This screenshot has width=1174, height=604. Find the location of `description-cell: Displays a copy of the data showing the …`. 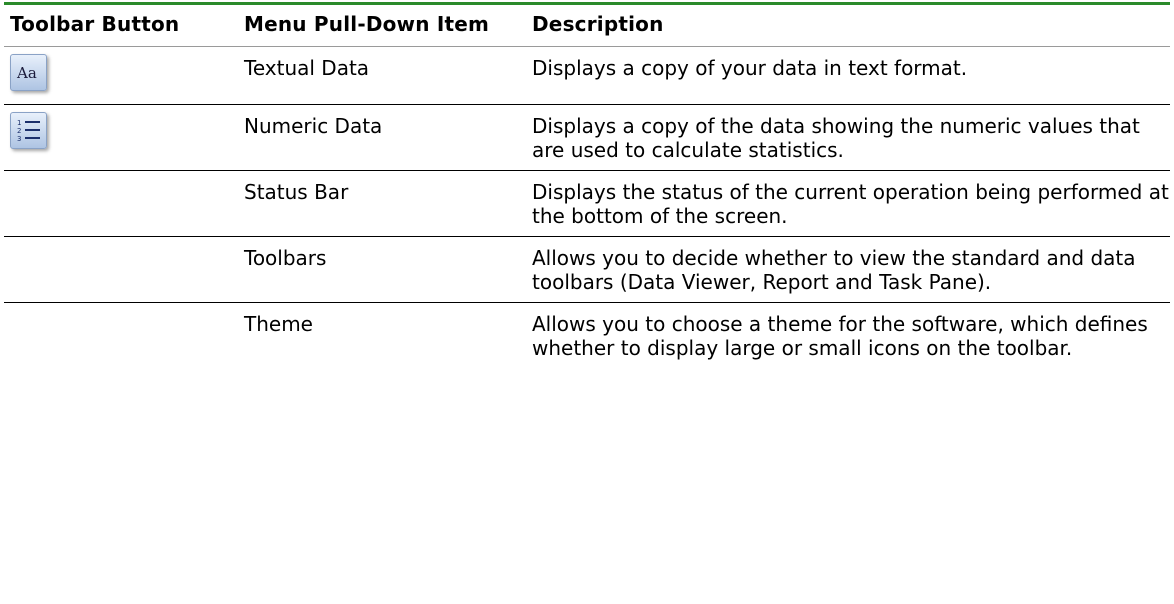

description-cell: Displays a copy of the data showing the … is located at coordinates (836, 138).